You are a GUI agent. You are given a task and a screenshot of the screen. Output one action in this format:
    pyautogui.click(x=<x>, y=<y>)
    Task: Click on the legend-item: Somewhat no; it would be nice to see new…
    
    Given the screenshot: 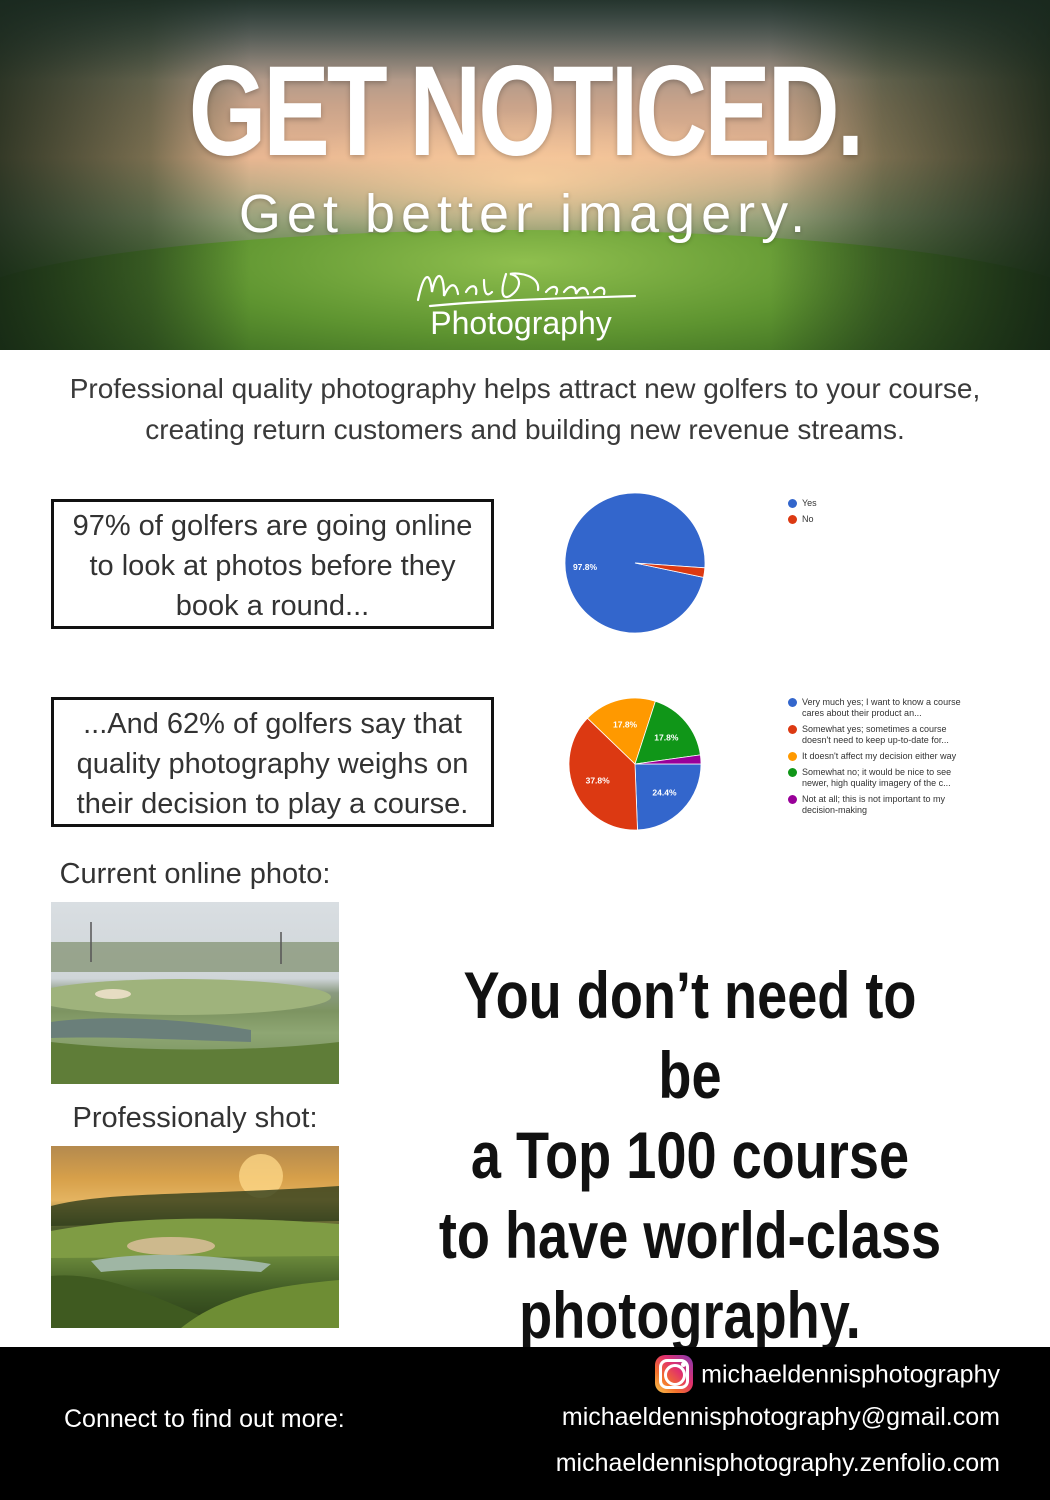 What is the action you would take?
    pyautogui.click(x=875, y=778)
    